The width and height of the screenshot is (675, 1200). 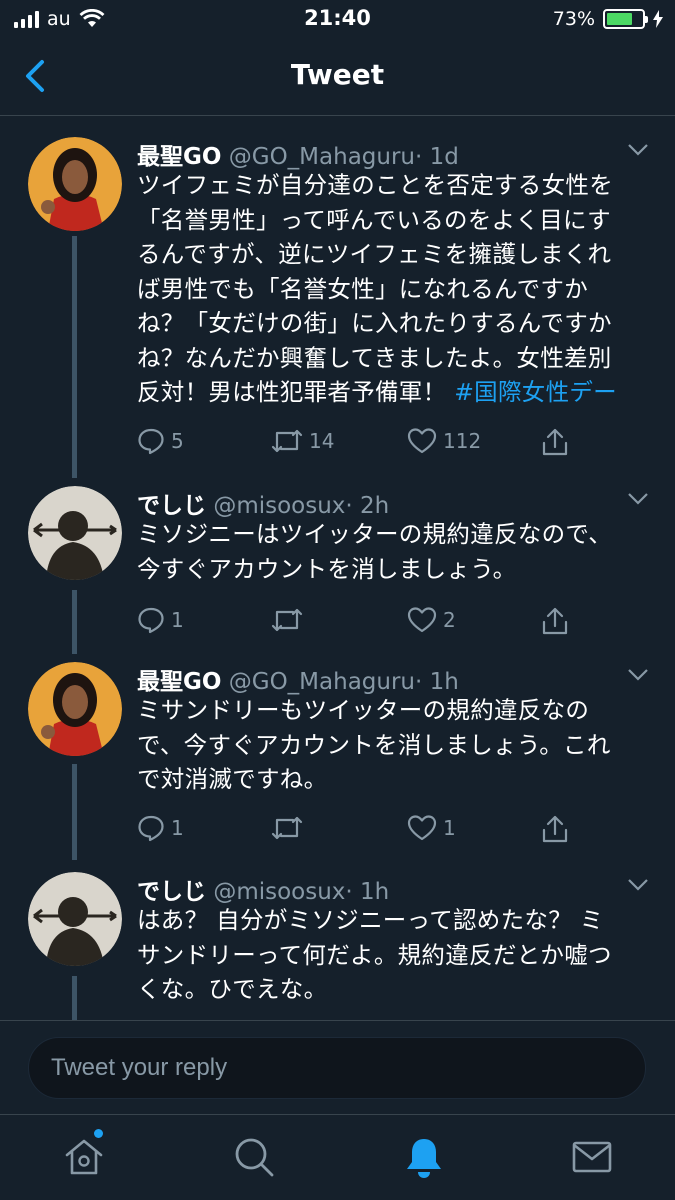 What do you see at coordinates (462, 441) in the screenshot?
I see `like-count: 112` at bounding box center [462, 441].